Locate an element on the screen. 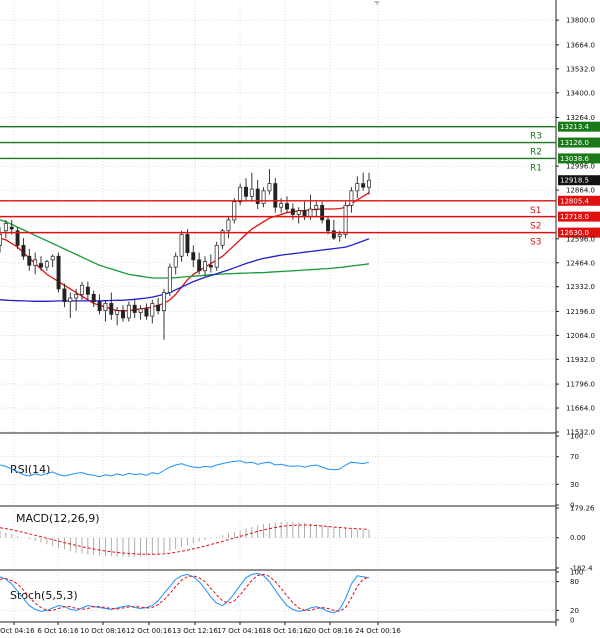  time-tick-label-6: 18 Oct 16:16 is located at coordinates (285, 631).